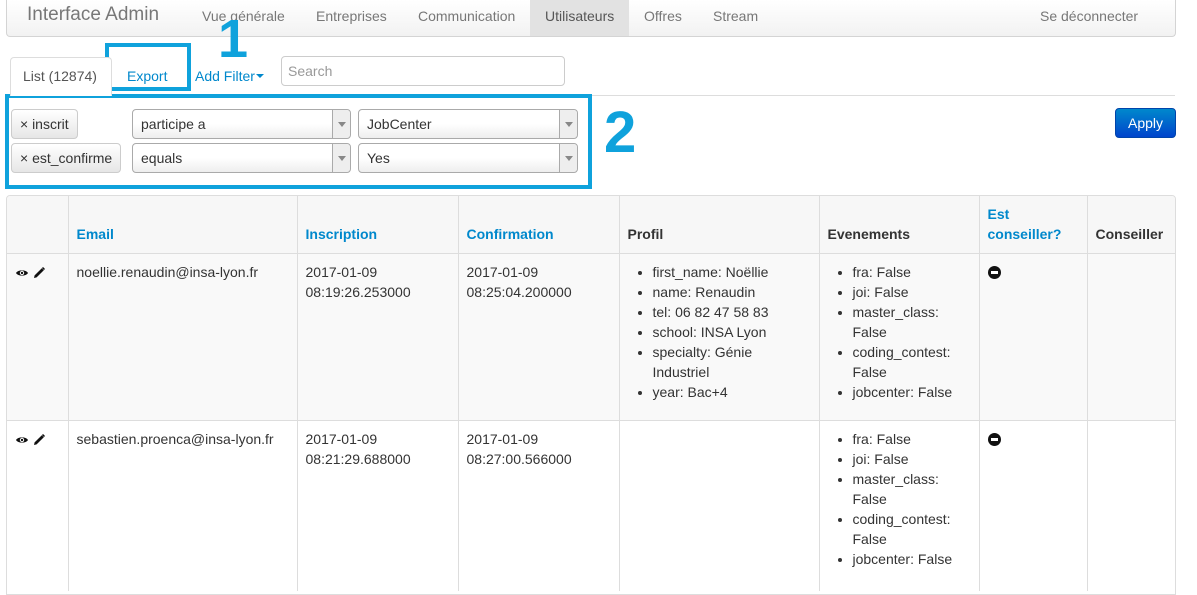  What do you see at coordinates (519, 459) in the screenshot?
I see `confirmation-time: 08:27:00.566000` at bounding box center [519, 459].